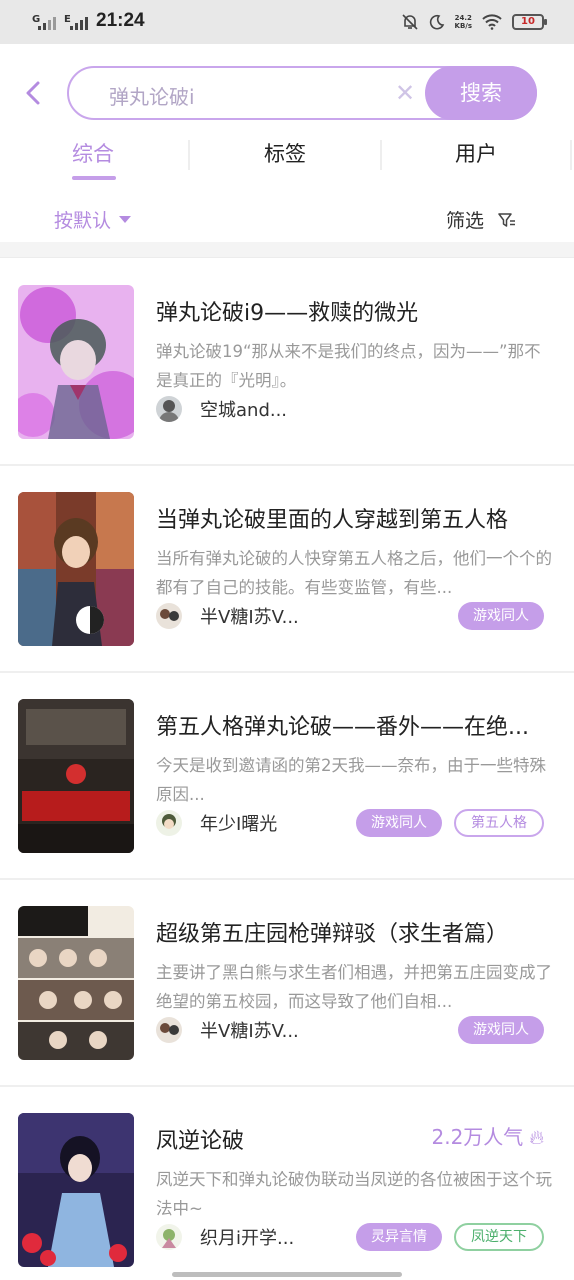  Describe the element at coordinates (492, 22) in the screenshot. I see `wifi-icon` at that location.